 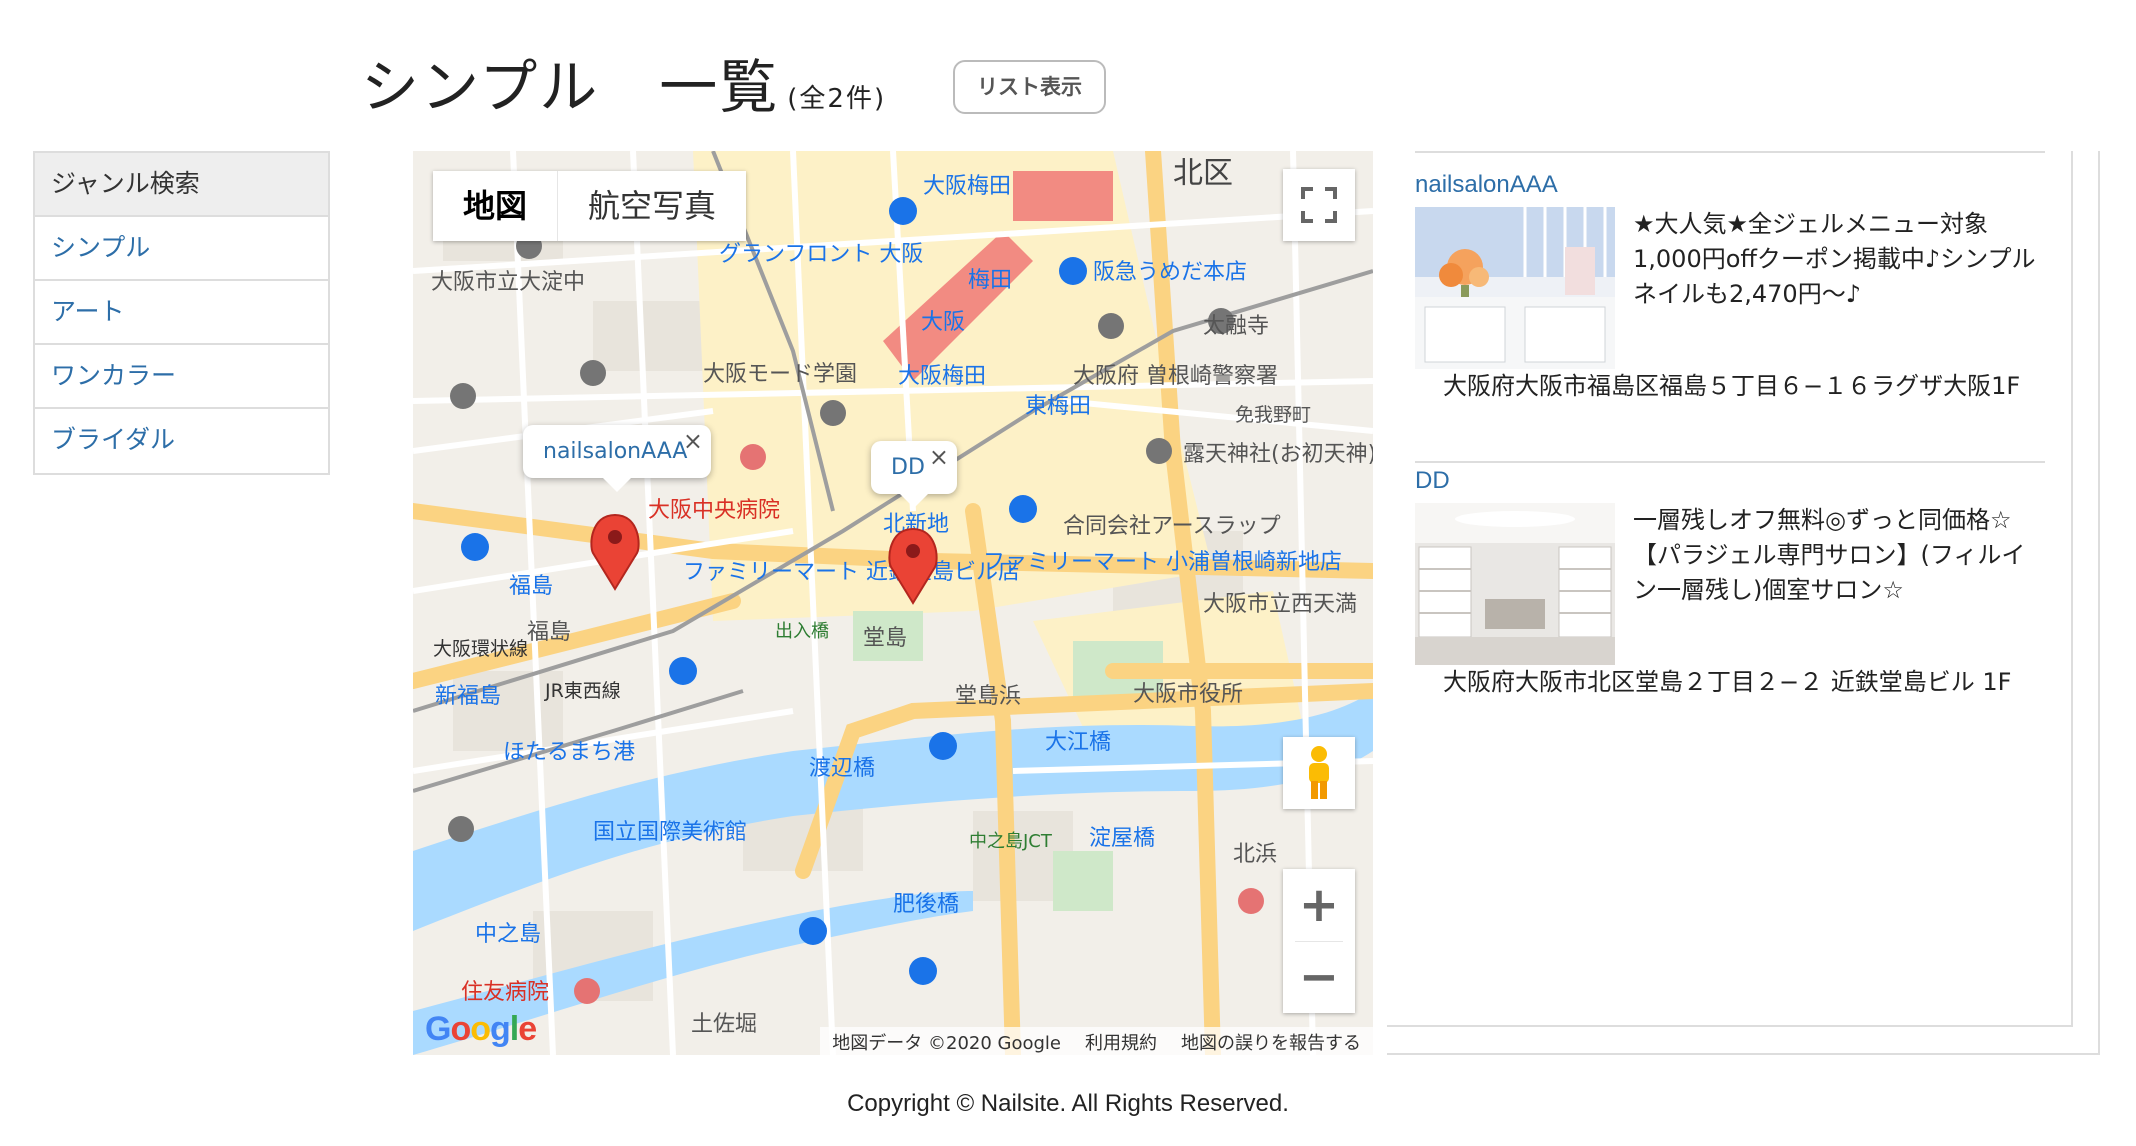 What do you see at coordinates (885, 638) in the screenshot?
I see `map-label-dojima: 堂島` at bounding box center [885, 638].